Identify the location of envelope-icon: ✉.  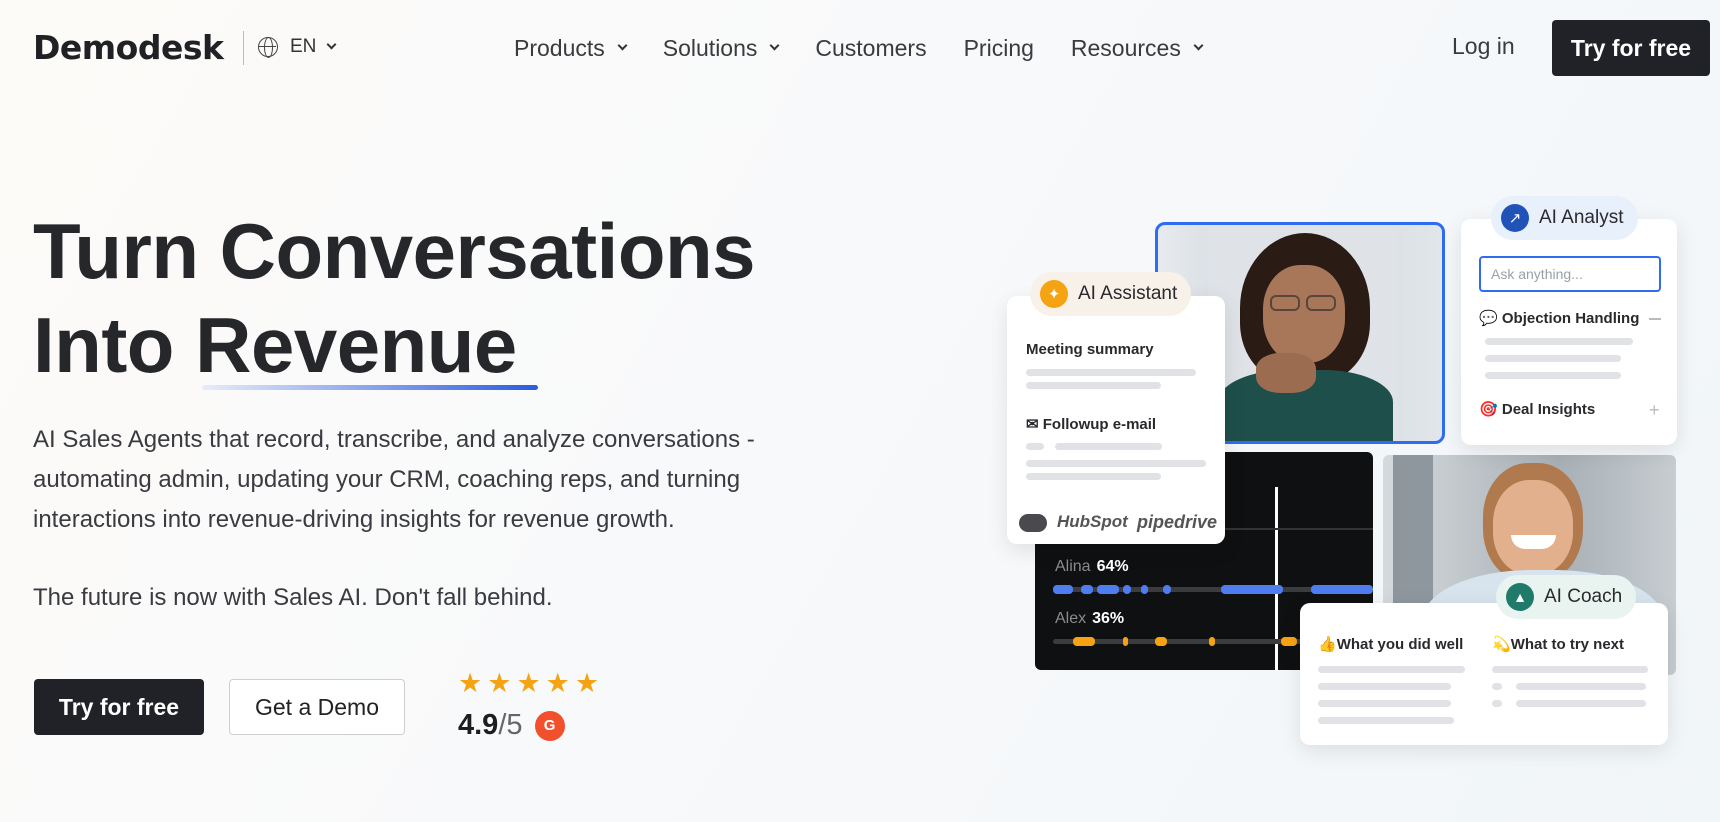
(1034, 424).